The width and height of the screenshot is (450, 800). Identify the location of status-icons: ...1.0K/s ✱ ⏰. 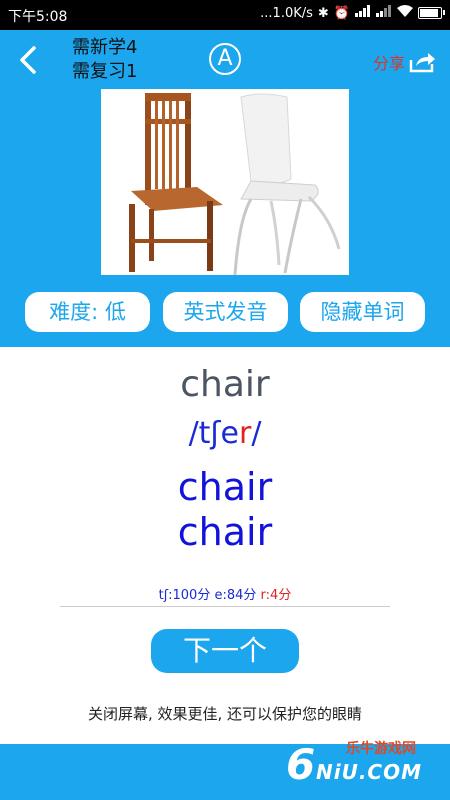
(352, 13).